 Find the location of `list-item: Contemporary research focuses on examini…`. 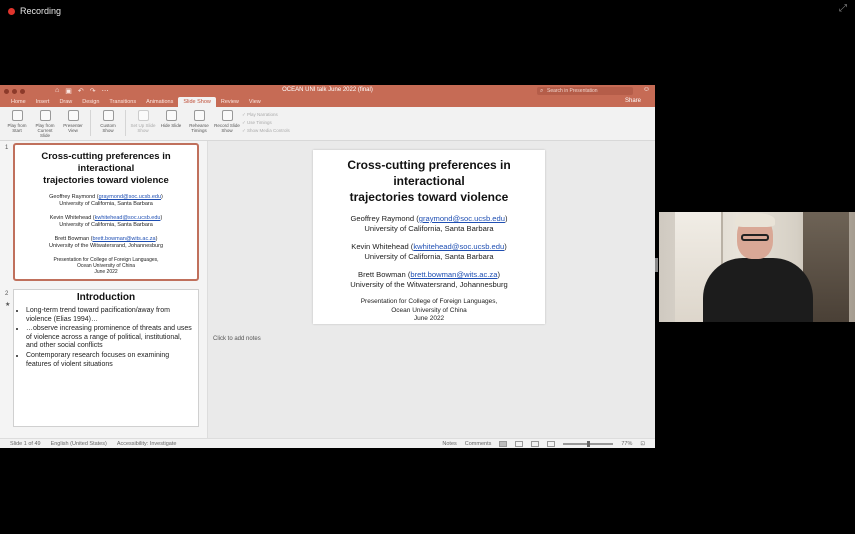

list-item: Contemporary research focuses on examini… is located at coordinates (109, 360).